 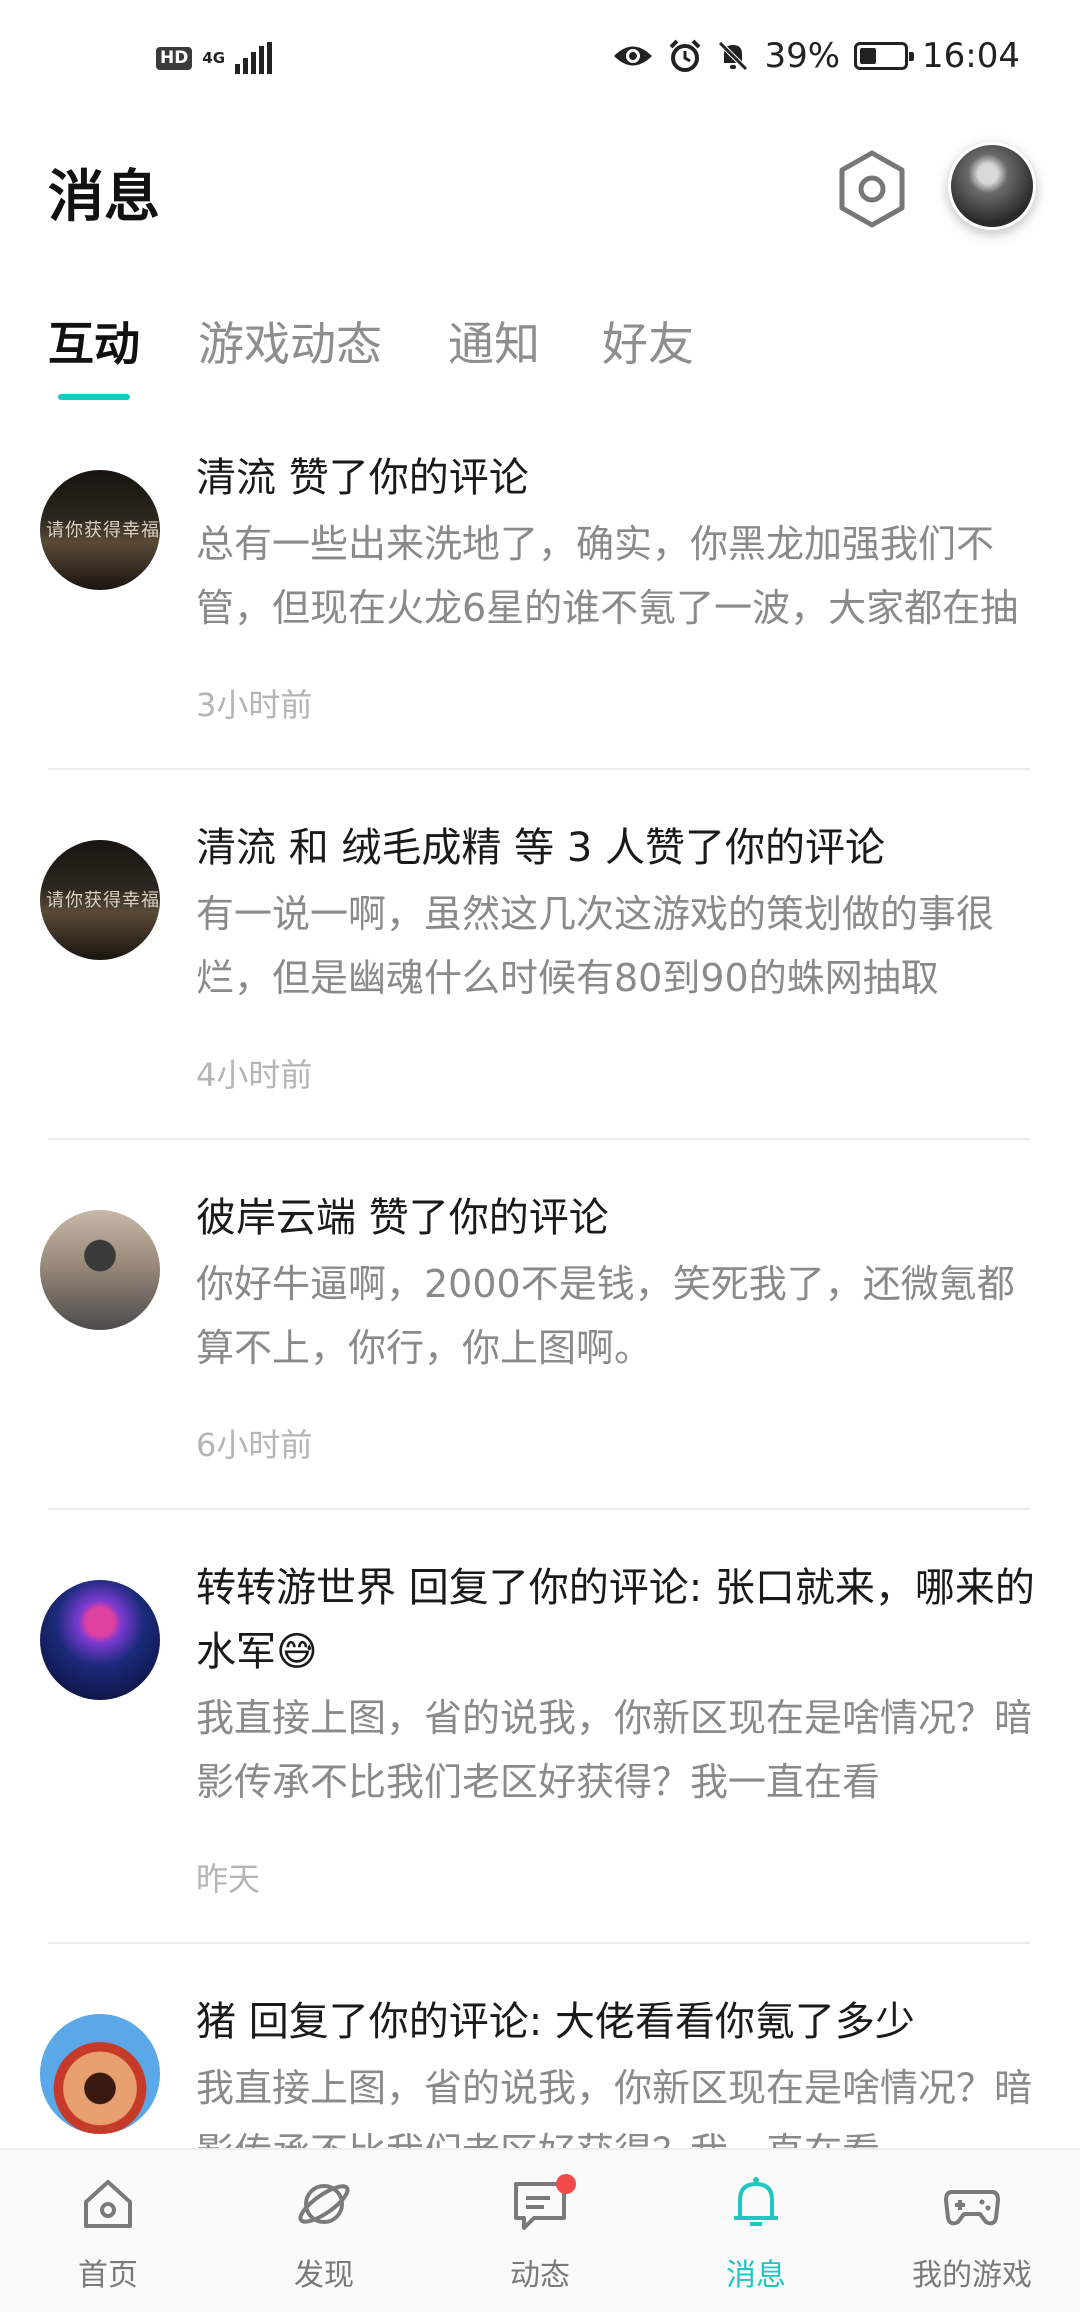 What do you see at coordinates (615, 1620) in the screenshot?
I see `message-actor: 转转游世界 回复了你的评论: 张口就来，哪来的水军😅` at bounding box center [615, 1620].